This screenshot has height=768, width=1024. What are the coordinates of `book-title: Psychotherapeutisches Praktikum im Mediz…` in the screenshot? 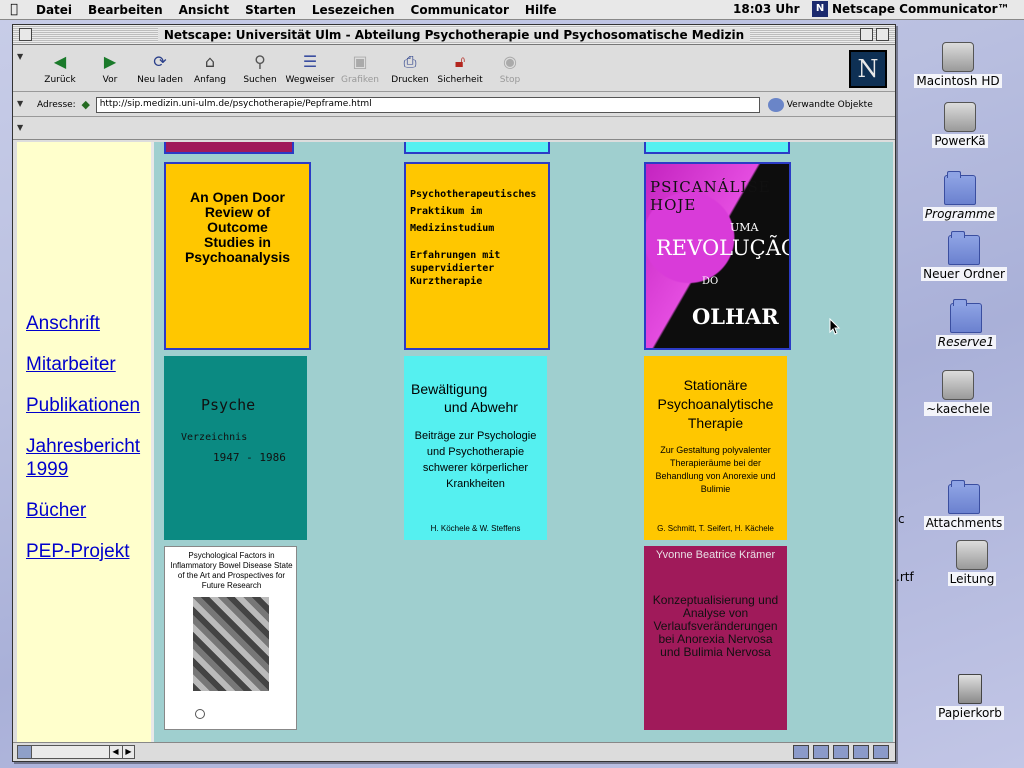 It's located at (473, 211).